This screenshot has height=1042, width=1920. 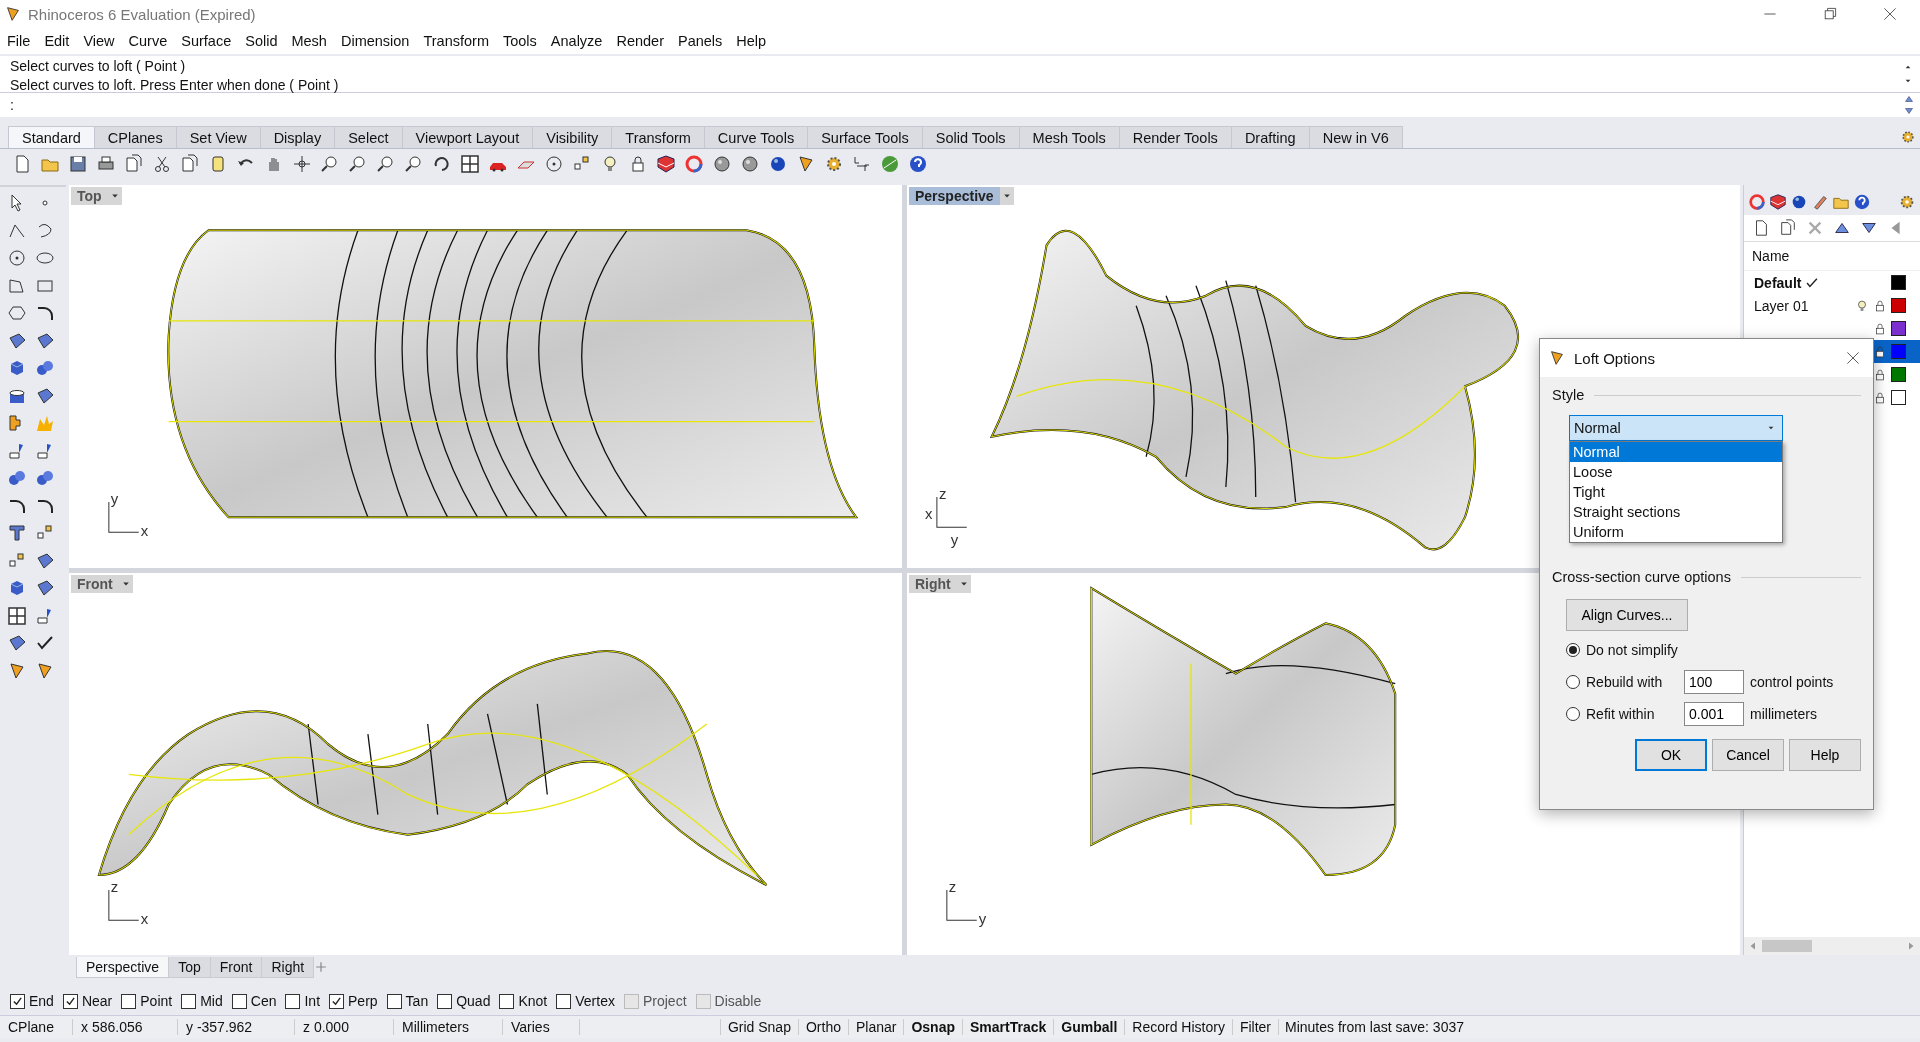 What do you see at coordinates (640, 41) in the screenshot?
I see `menu-item: Render` at bounding box center [640, 41].